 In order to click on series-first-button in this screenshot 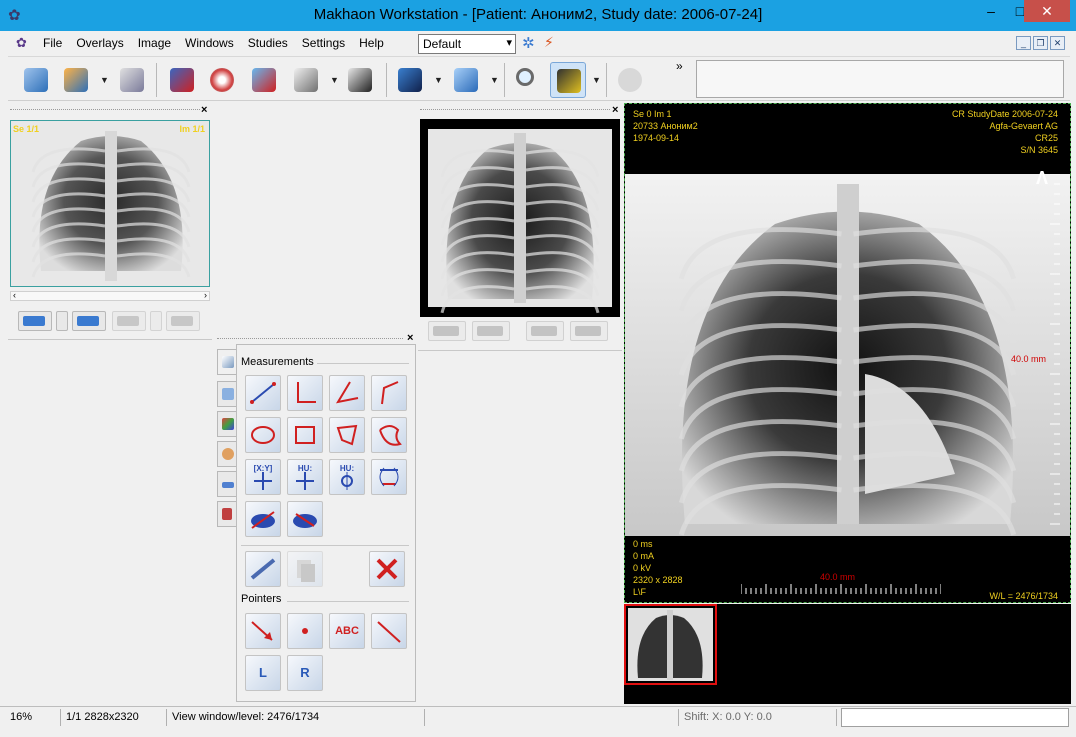, I will do `click(35, 321)`.